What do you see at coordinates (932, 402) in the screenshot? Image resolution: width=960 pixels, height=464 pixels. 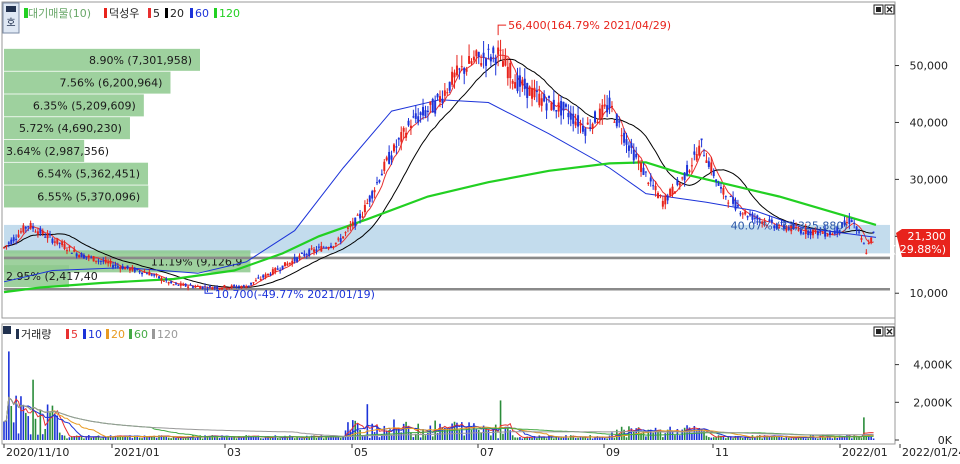 I see `volume-tick-label: 2,000K` at bounding box center [932, 402].